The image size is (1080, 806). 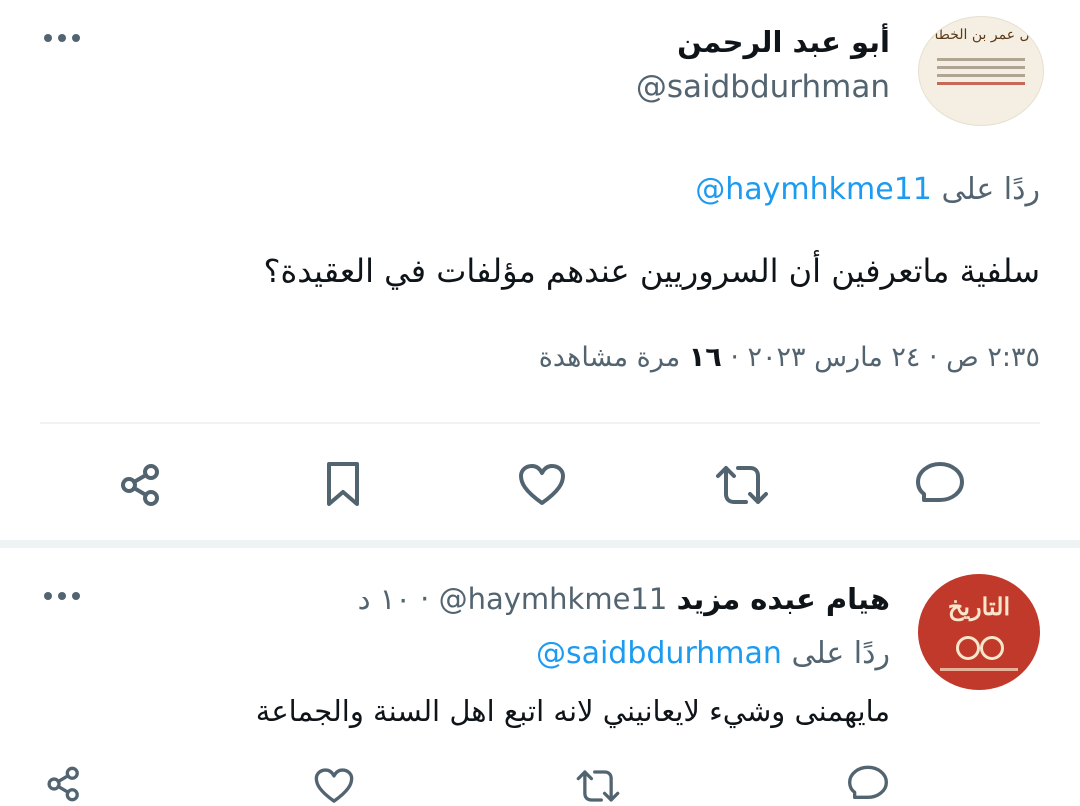 What do you see at coordinates (66, 596) in the screenshot?
I see `reply-more-icon` at bounding box center [66, 596].